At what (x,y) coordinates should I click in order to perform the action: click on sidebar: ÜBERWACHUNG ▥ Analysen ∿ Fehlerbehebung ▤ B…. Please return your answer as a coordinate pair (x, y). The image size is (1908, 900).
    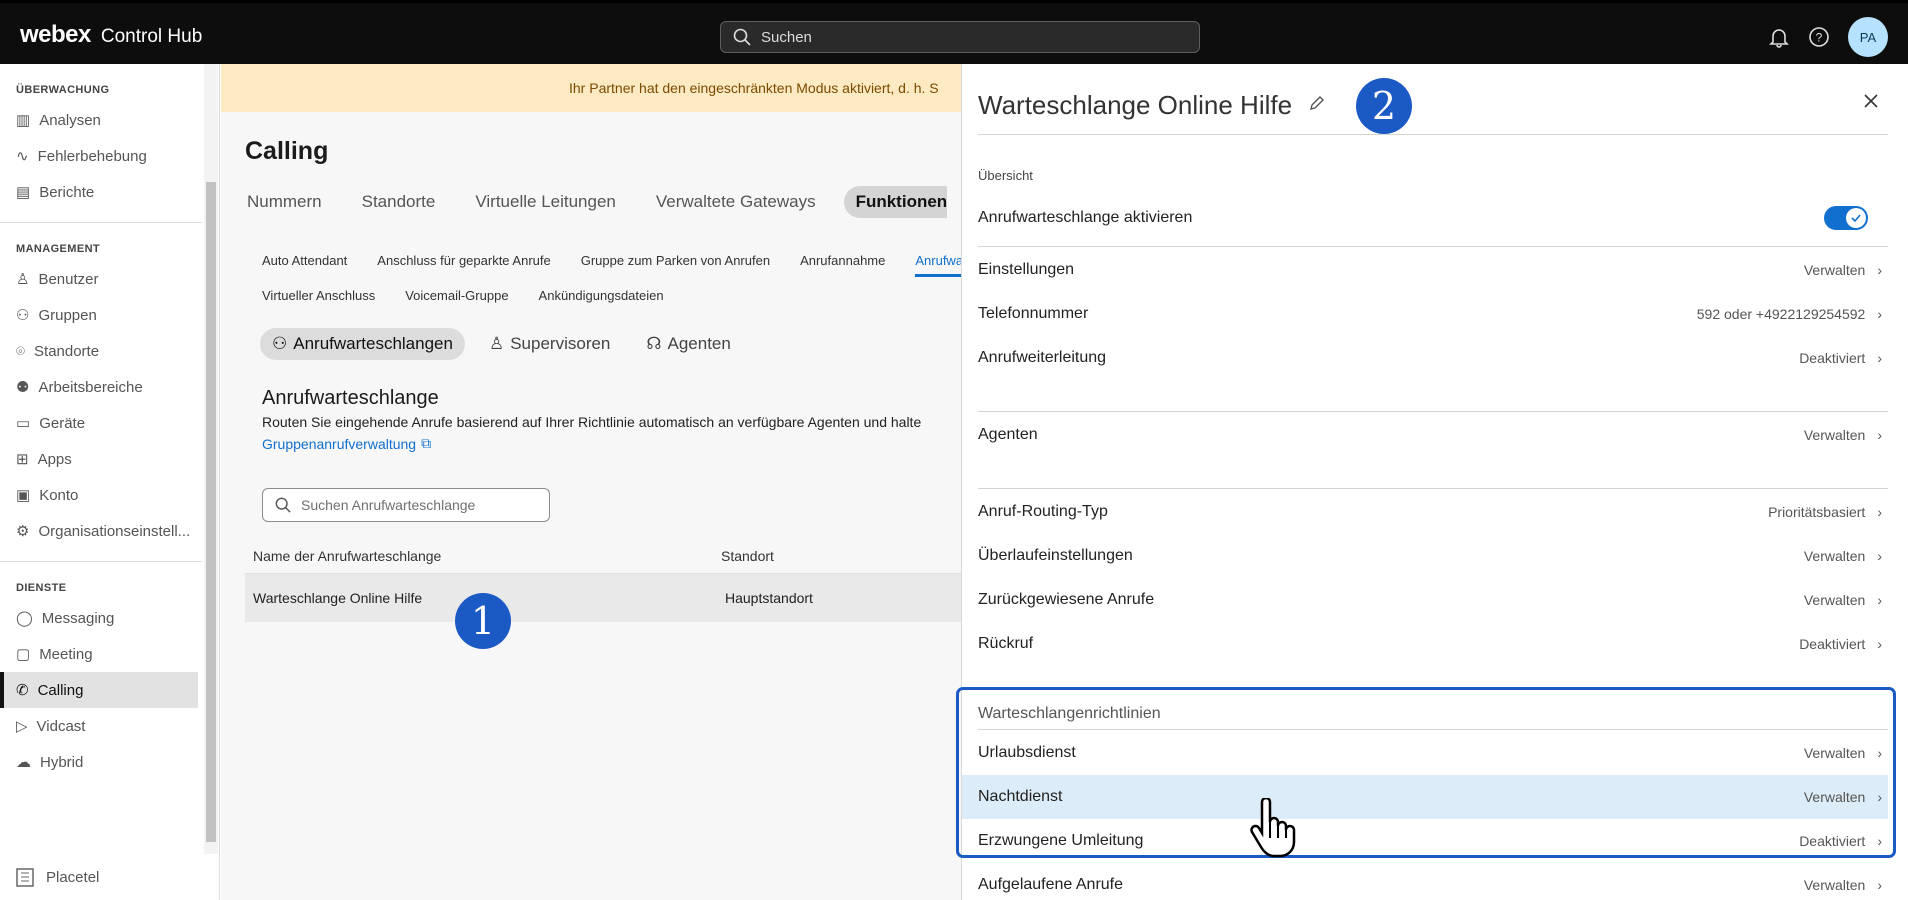
    Looking at the image, I should click on (110, 482).